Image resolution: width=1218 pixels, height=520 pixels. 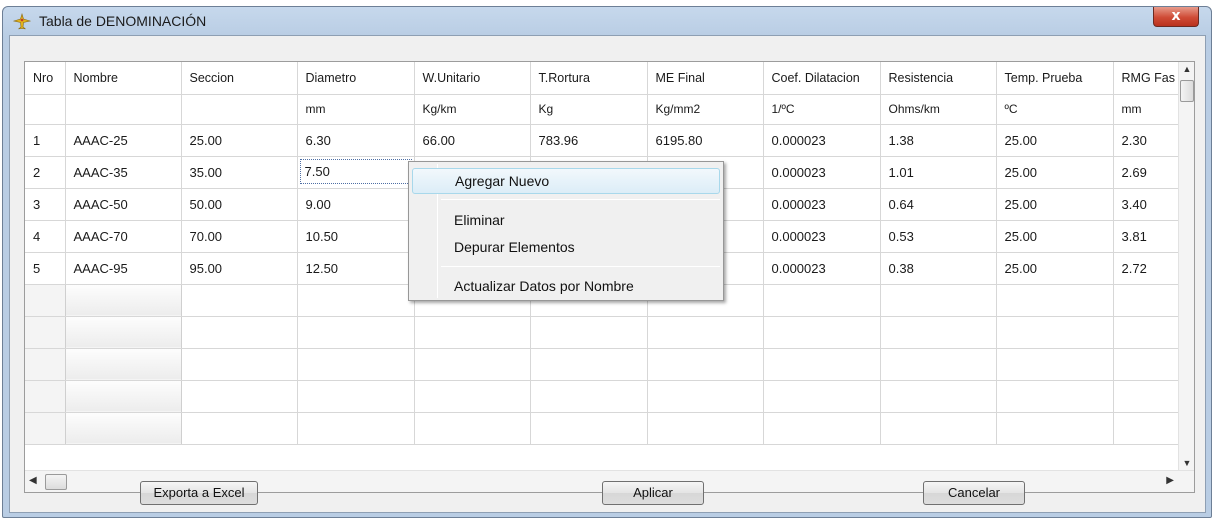 I want to click on table-cell: 6.30, so click(x=356, y=140).